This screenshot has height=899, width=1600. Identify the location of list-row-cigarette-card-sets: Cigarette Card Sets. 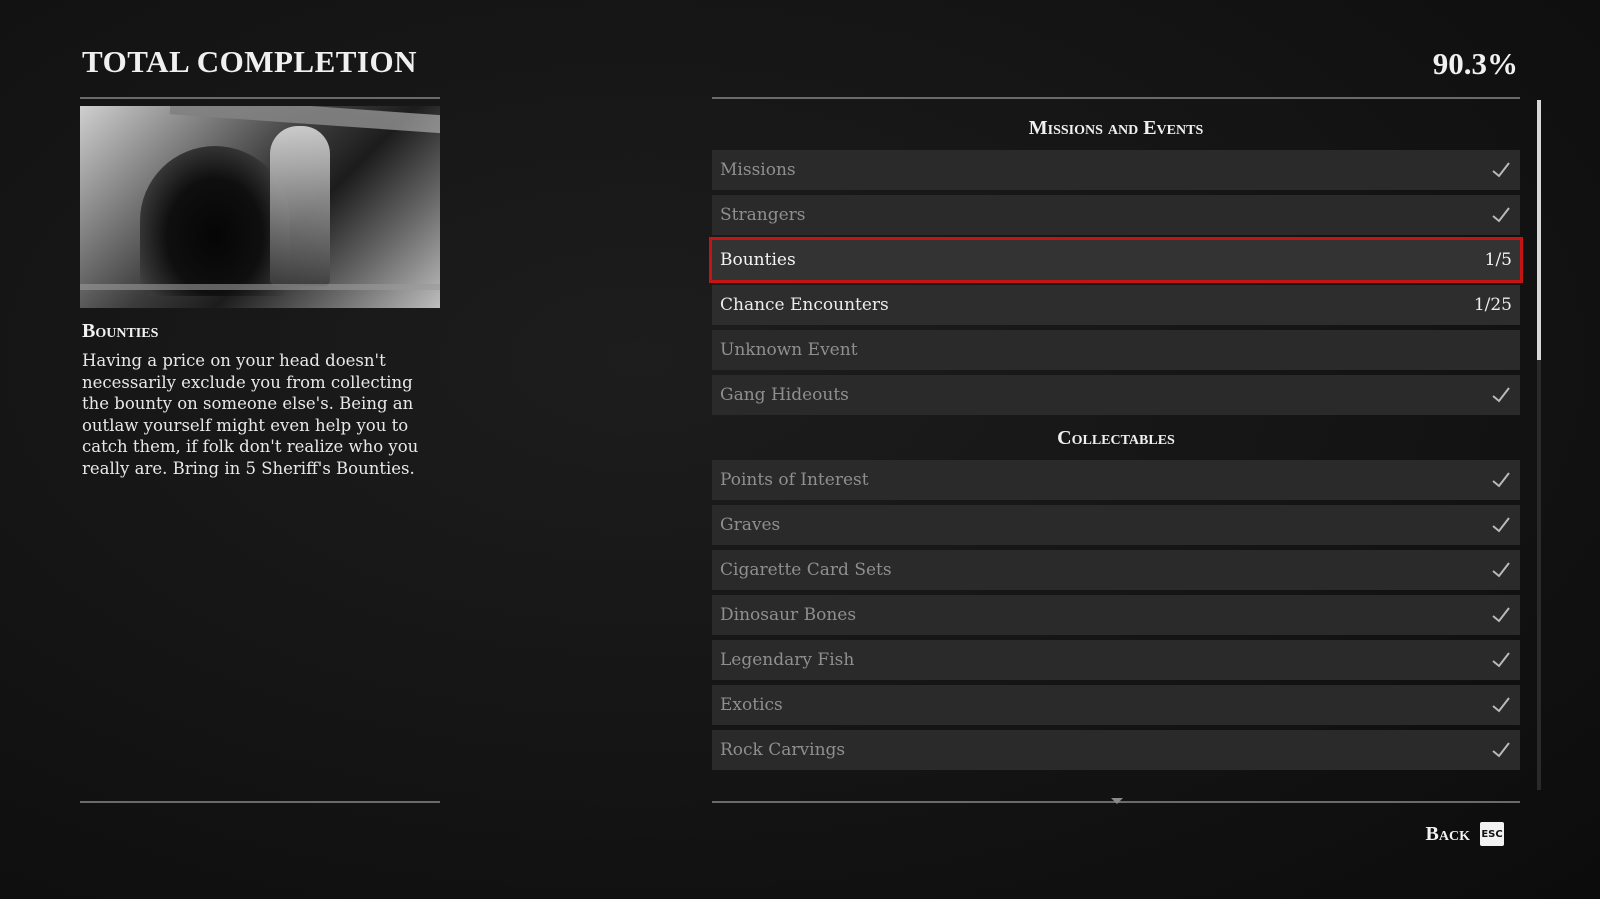
(1116, 570).